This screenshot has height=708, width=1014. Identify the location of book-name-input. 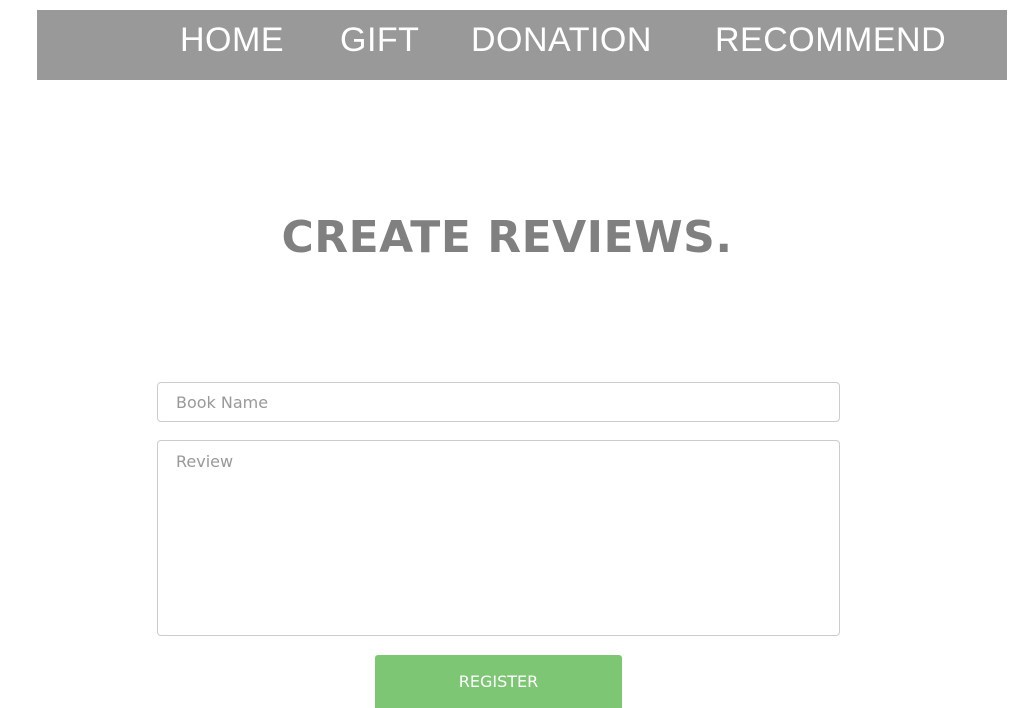
(498, 402).